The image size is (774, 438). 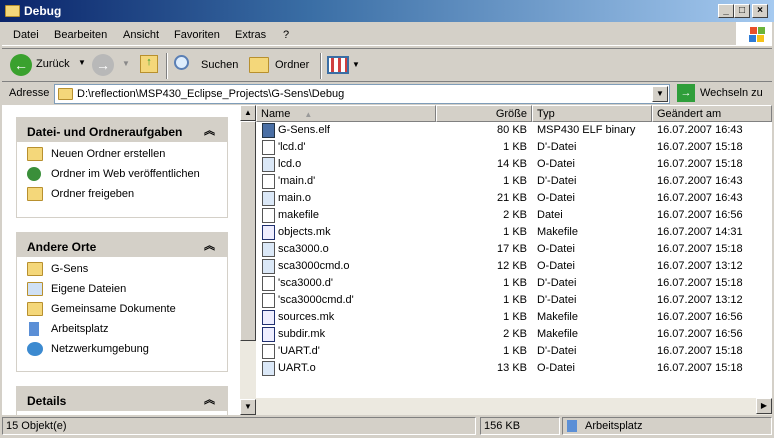 I want to click on place-my-documents: Eigene Dateien, so click(x=122, y=290).